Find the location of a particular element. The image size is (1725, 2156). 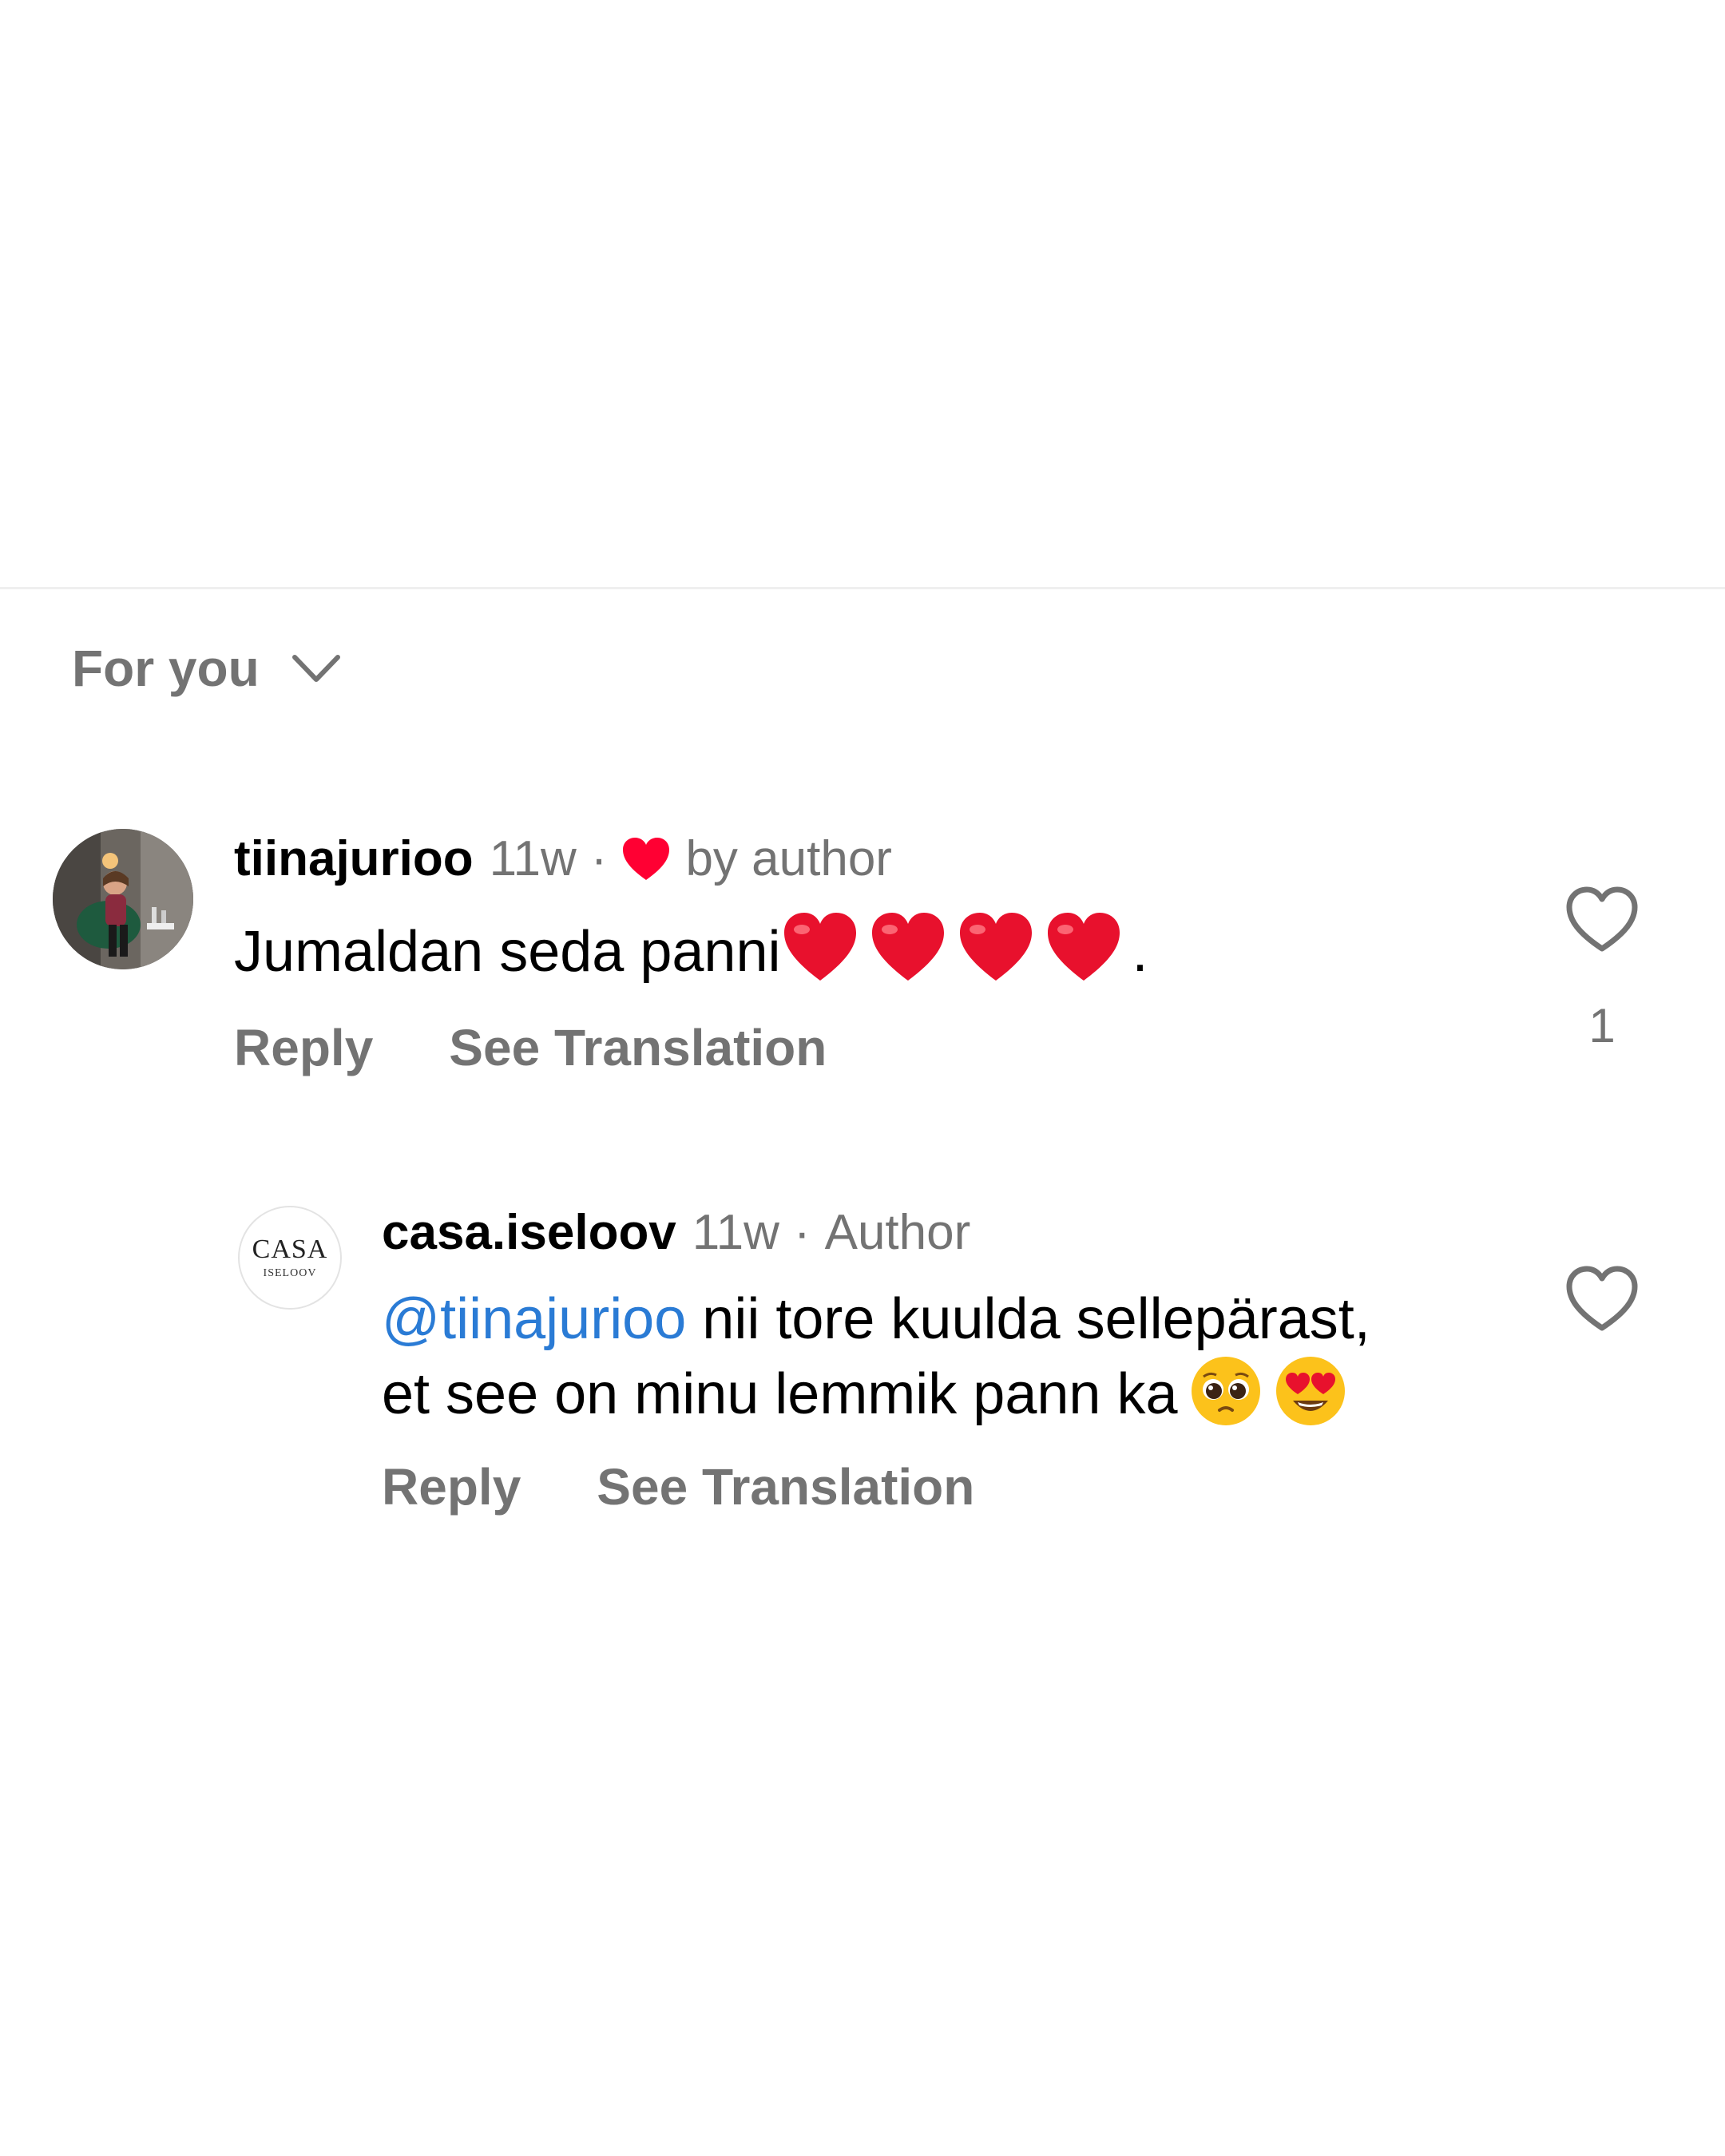

reply-line-2-text: et see on minu lemmik pann ka is located at coordinates (780, 1394).